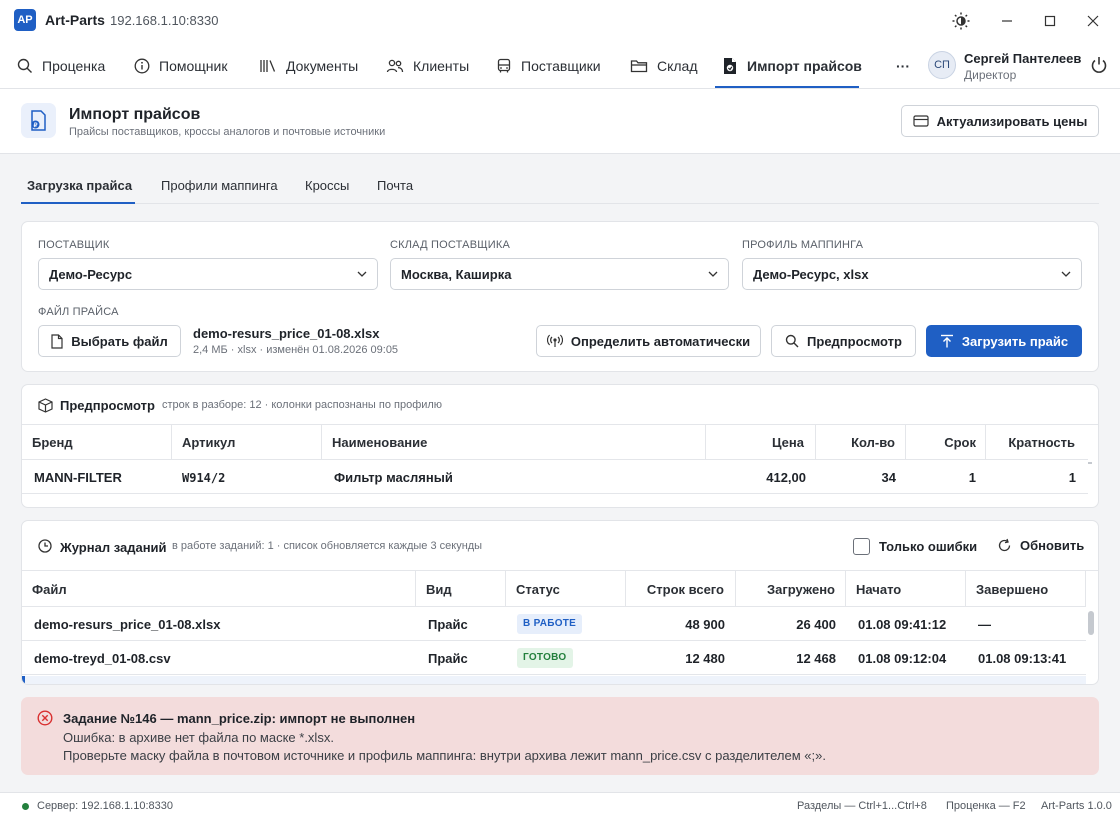 Image resolution: width=1120 pixels, height=820 pixels. Describe the element at coordinates (135, 114) in the screenshot. I see `page-title: Импорт прайсов` at that location.